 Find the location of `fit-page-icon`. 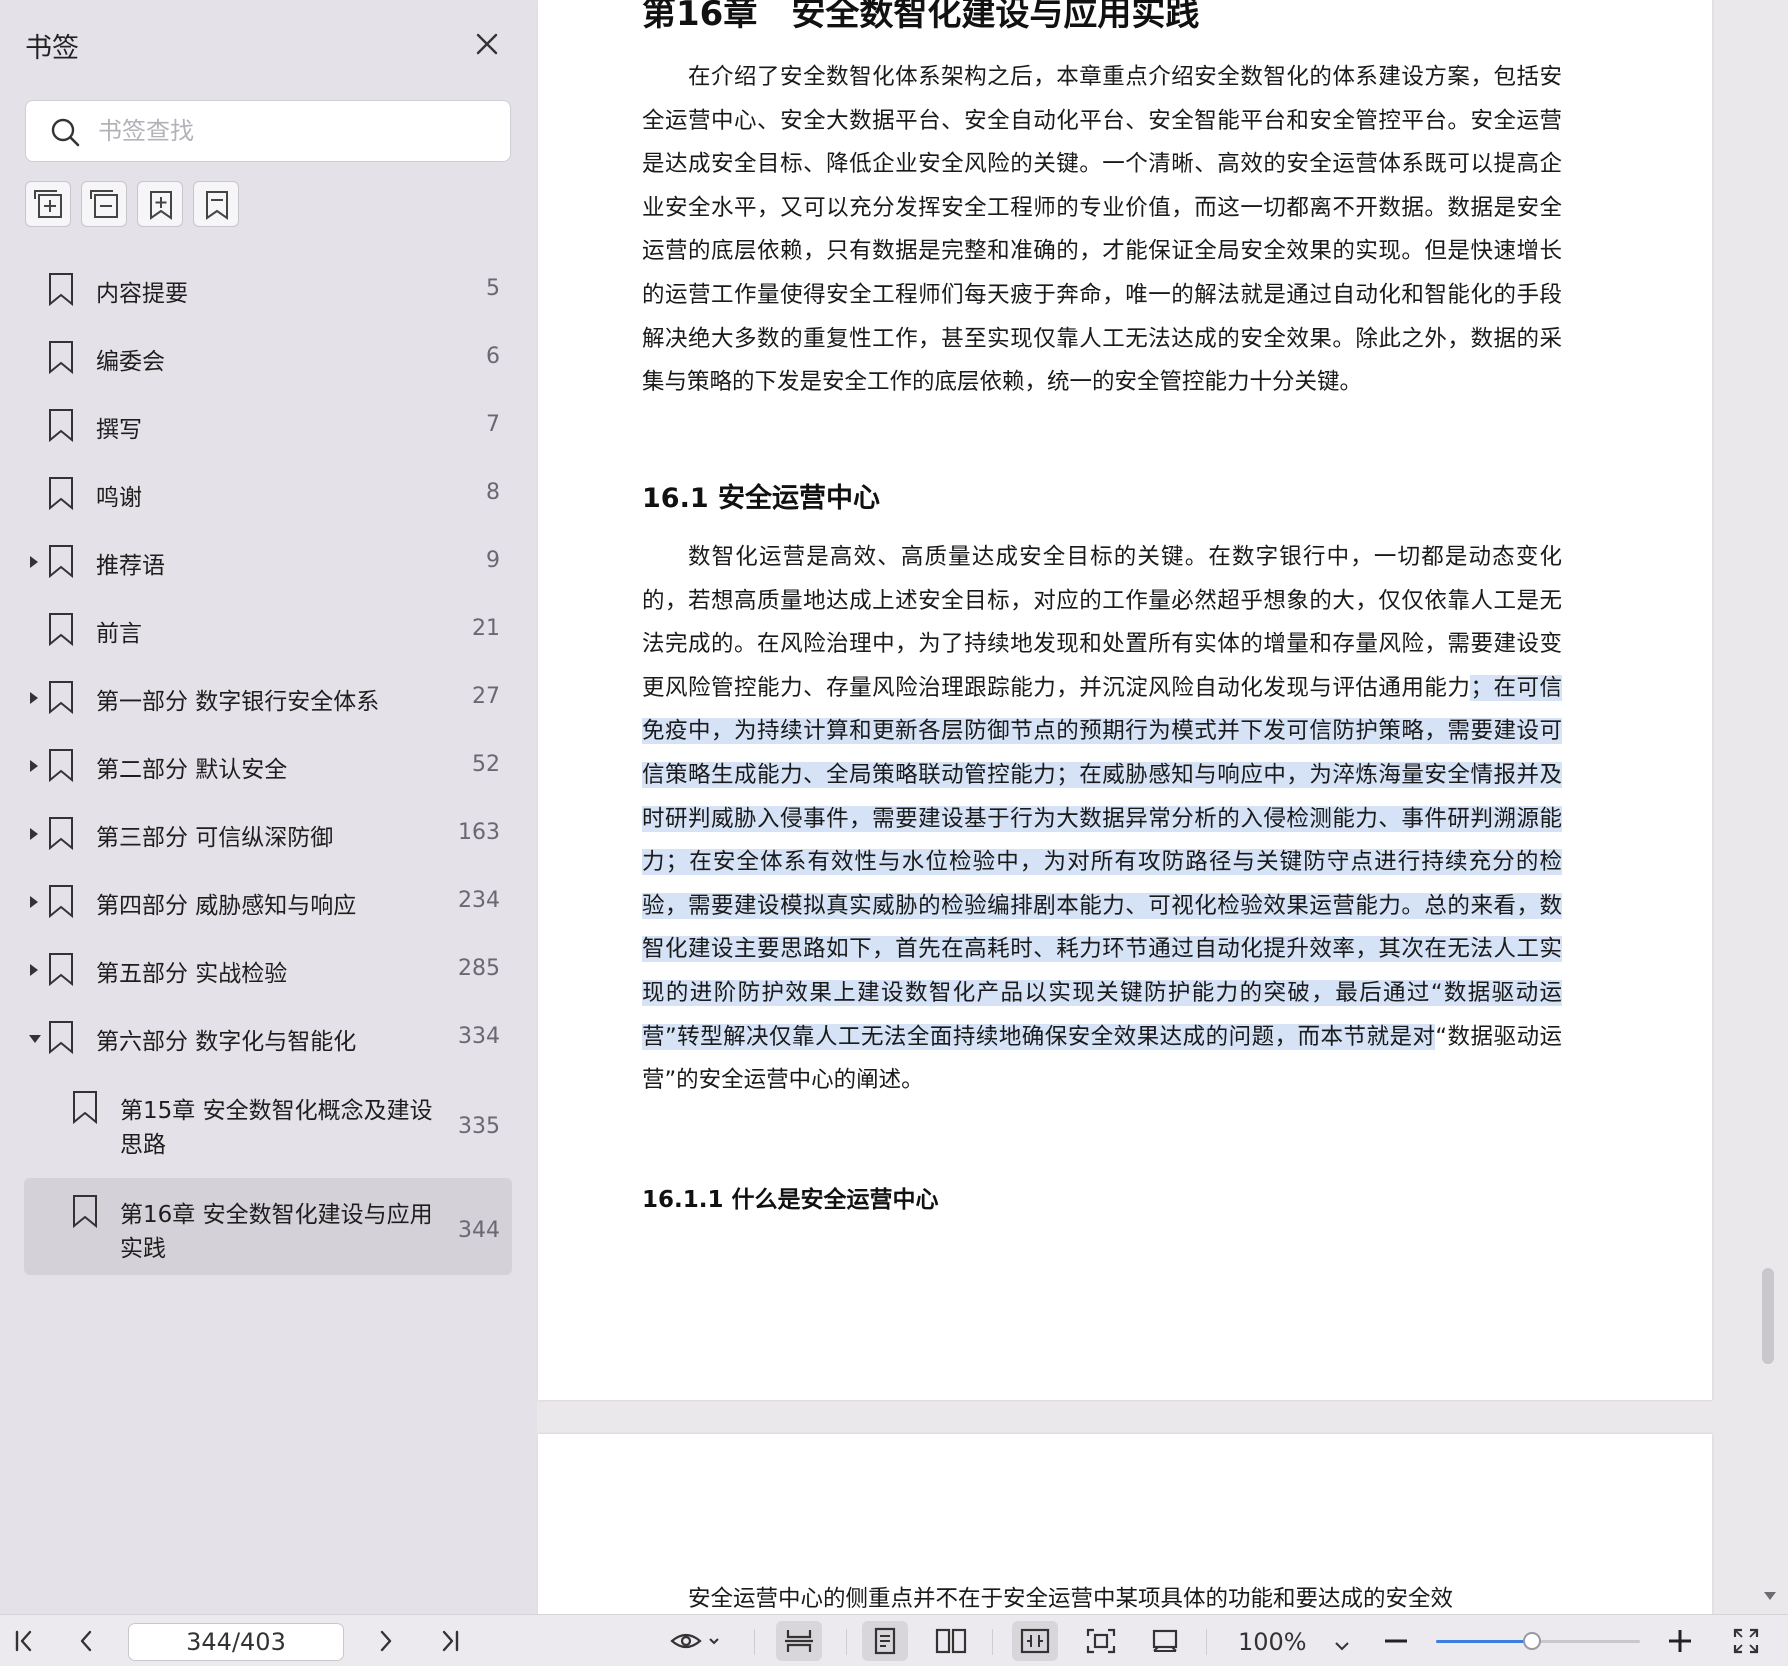

fit-page-icon is located at coordinates (1101, 1641).